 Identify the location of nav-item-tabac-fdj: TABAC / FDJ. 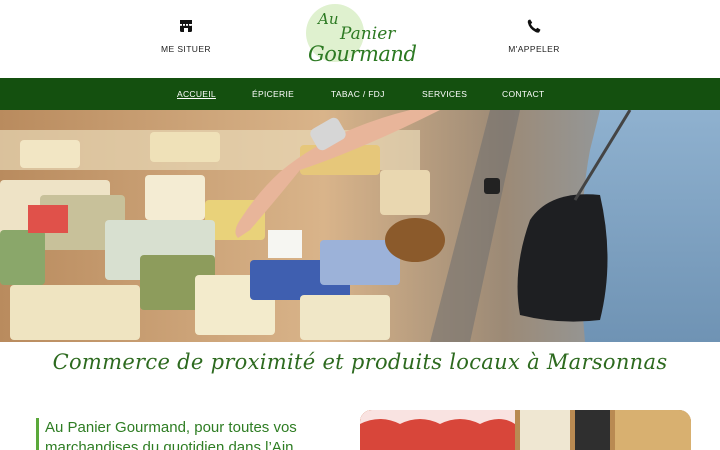
(358, 94).